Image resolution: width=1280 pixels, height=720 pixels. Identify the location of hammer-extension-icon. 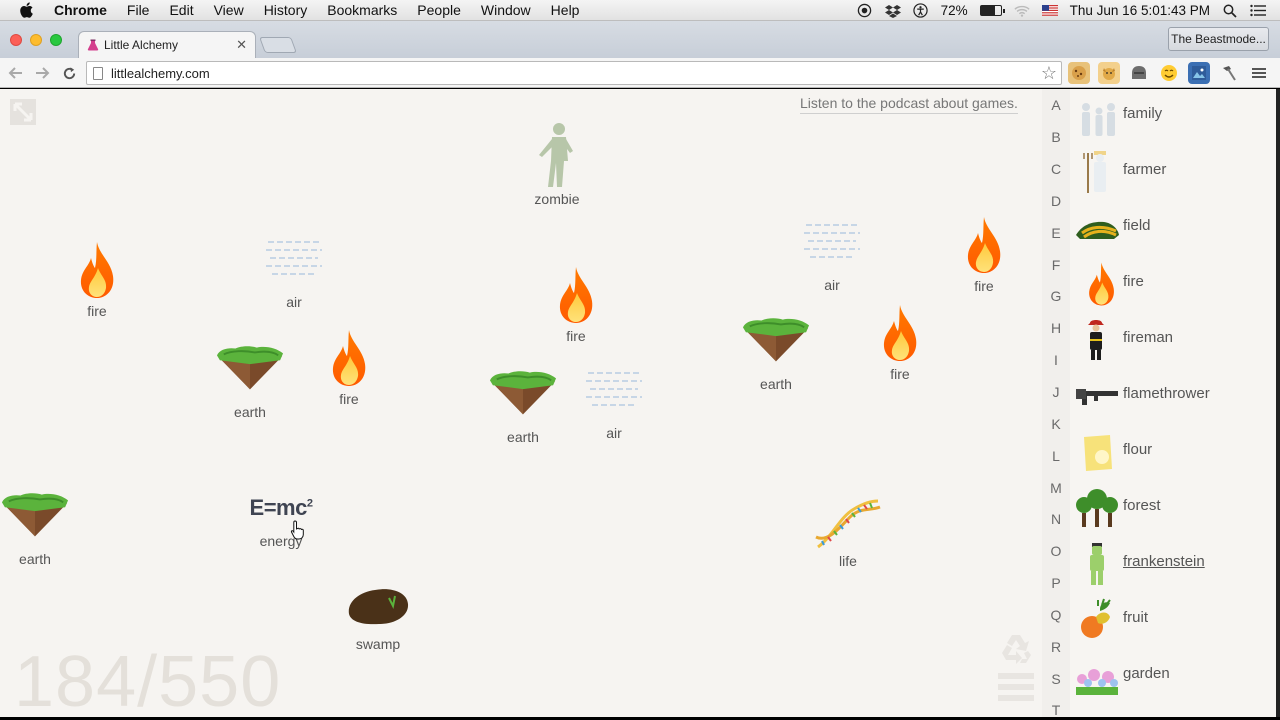
(1229, 73).